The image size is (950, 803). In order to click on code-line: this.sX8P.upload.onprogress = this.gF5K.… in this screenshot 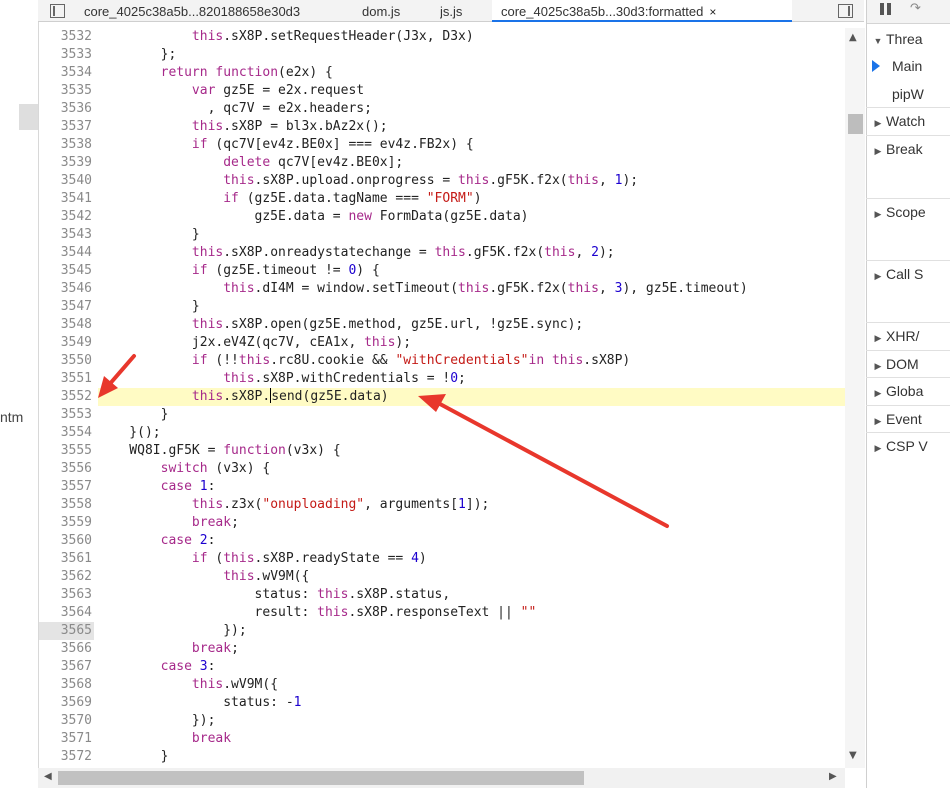, I will do `click(471, 181)`.